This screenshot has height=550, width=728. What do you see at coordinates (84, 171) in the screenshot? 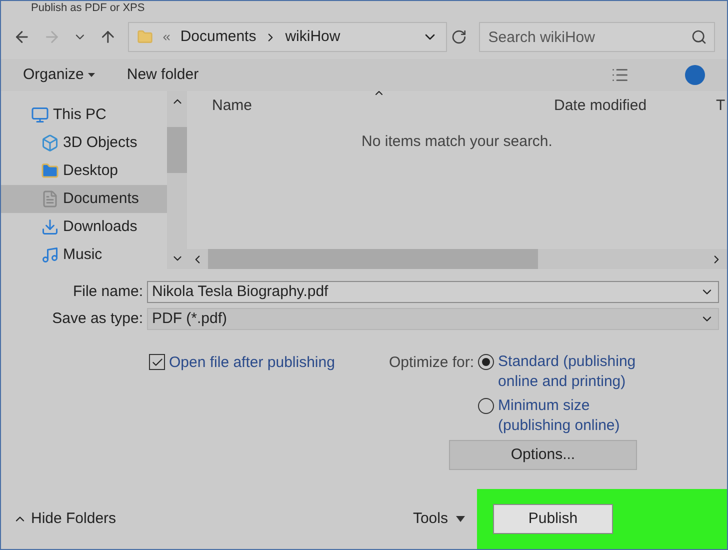
I see `sidebar-item: Desktop` at bounding box center [84, 171].